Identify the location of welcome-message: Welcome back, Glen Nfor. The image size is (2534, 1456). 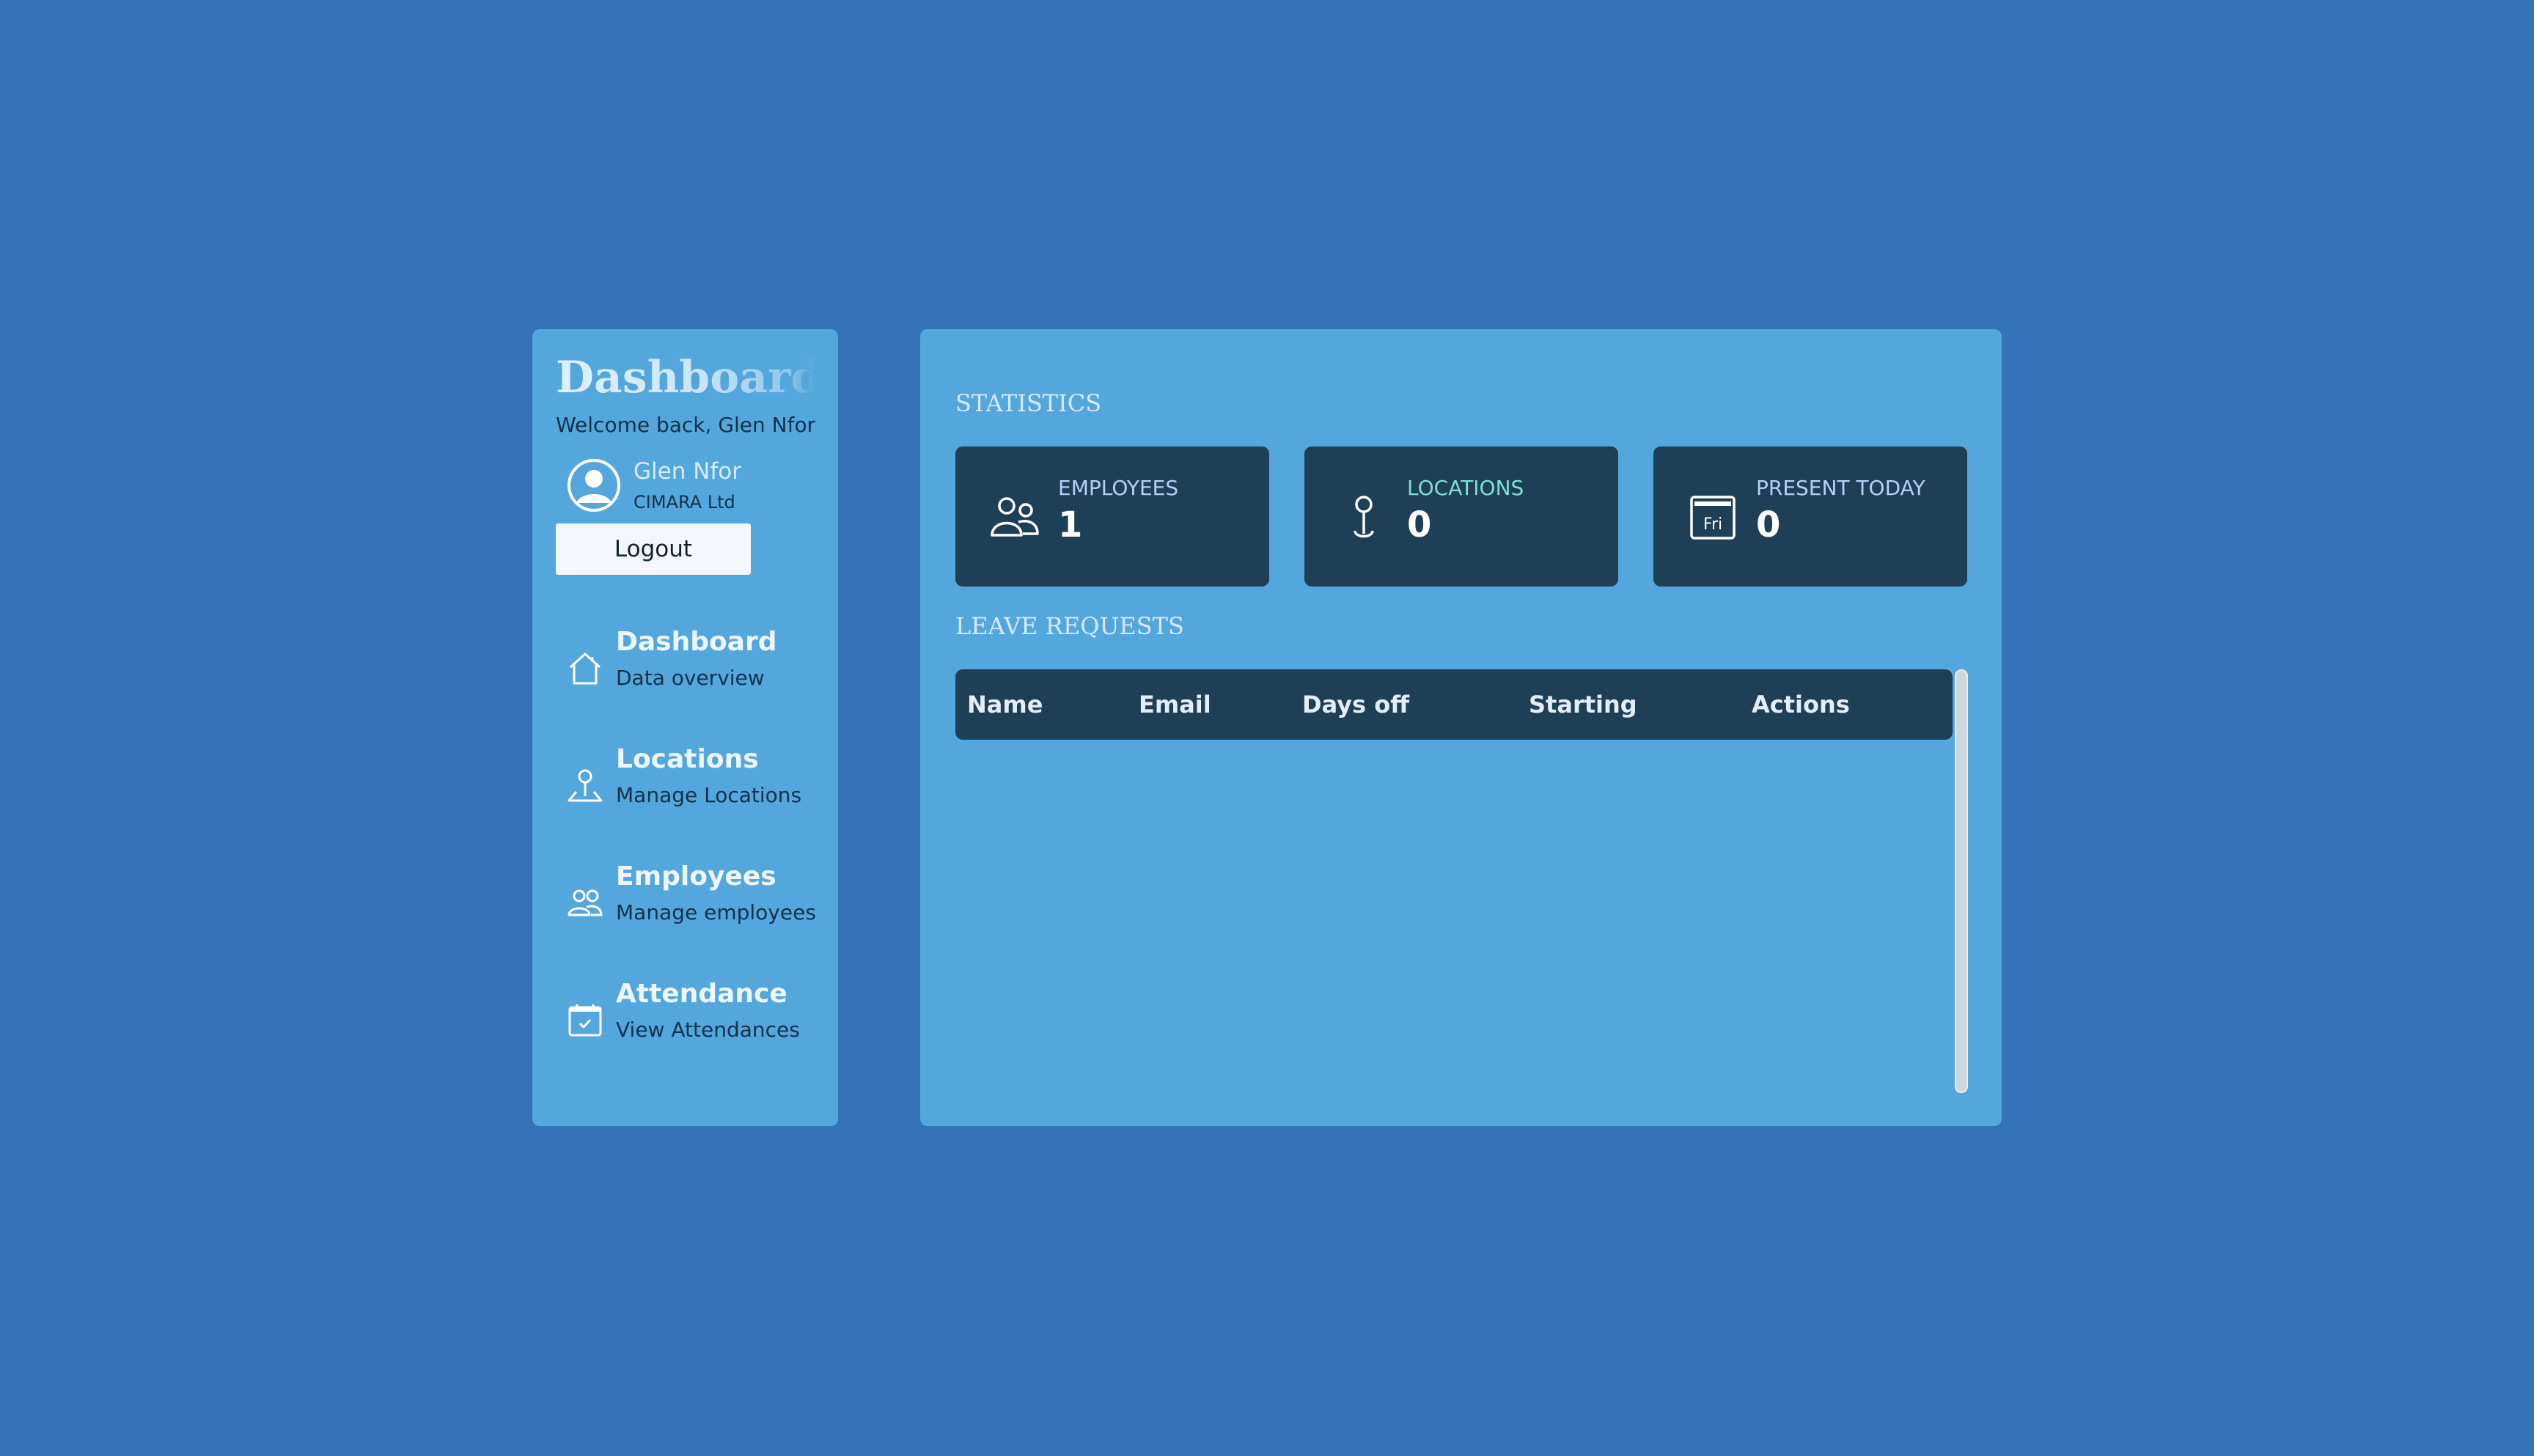
(686, 425).